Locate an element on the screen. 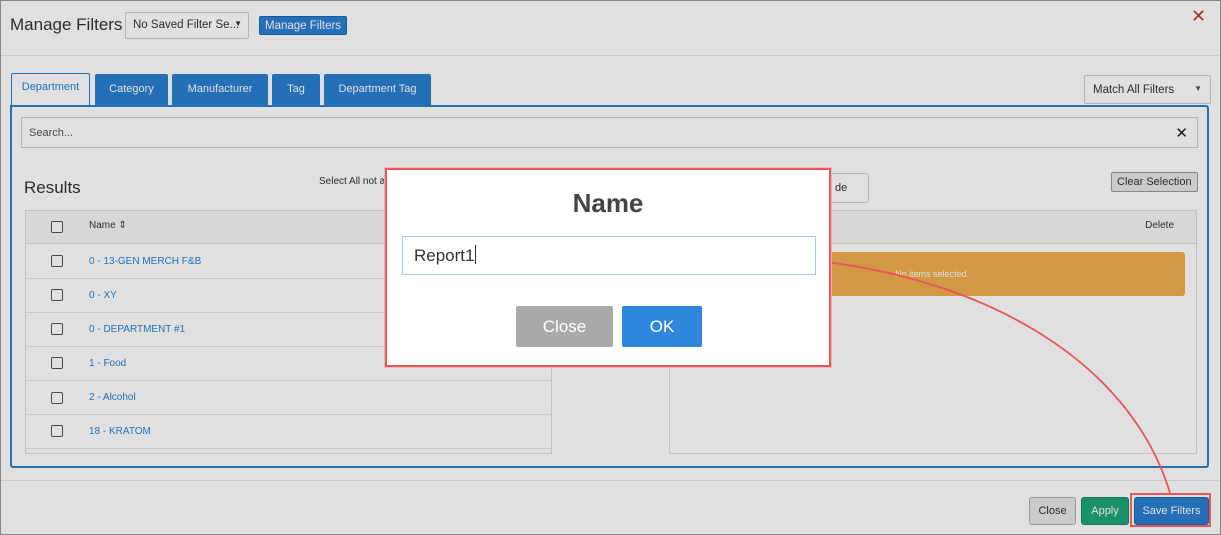 This screenshot has height=535, width=1221. dialog-ok-button: OK is located at coordinates (662, 326).